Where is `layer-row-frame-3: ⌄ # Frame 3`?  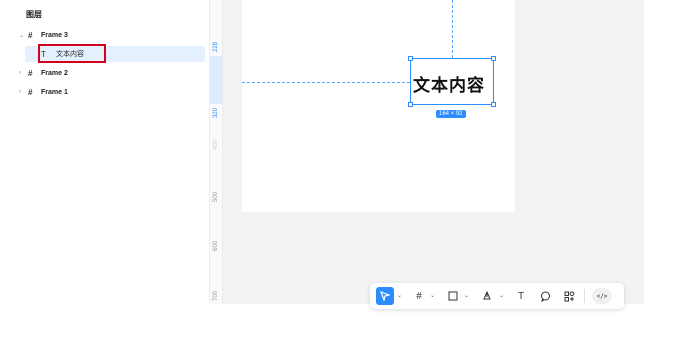 layer-row-frame-3: ⌄ # Frame 3 is located at coordinates (104, 35).